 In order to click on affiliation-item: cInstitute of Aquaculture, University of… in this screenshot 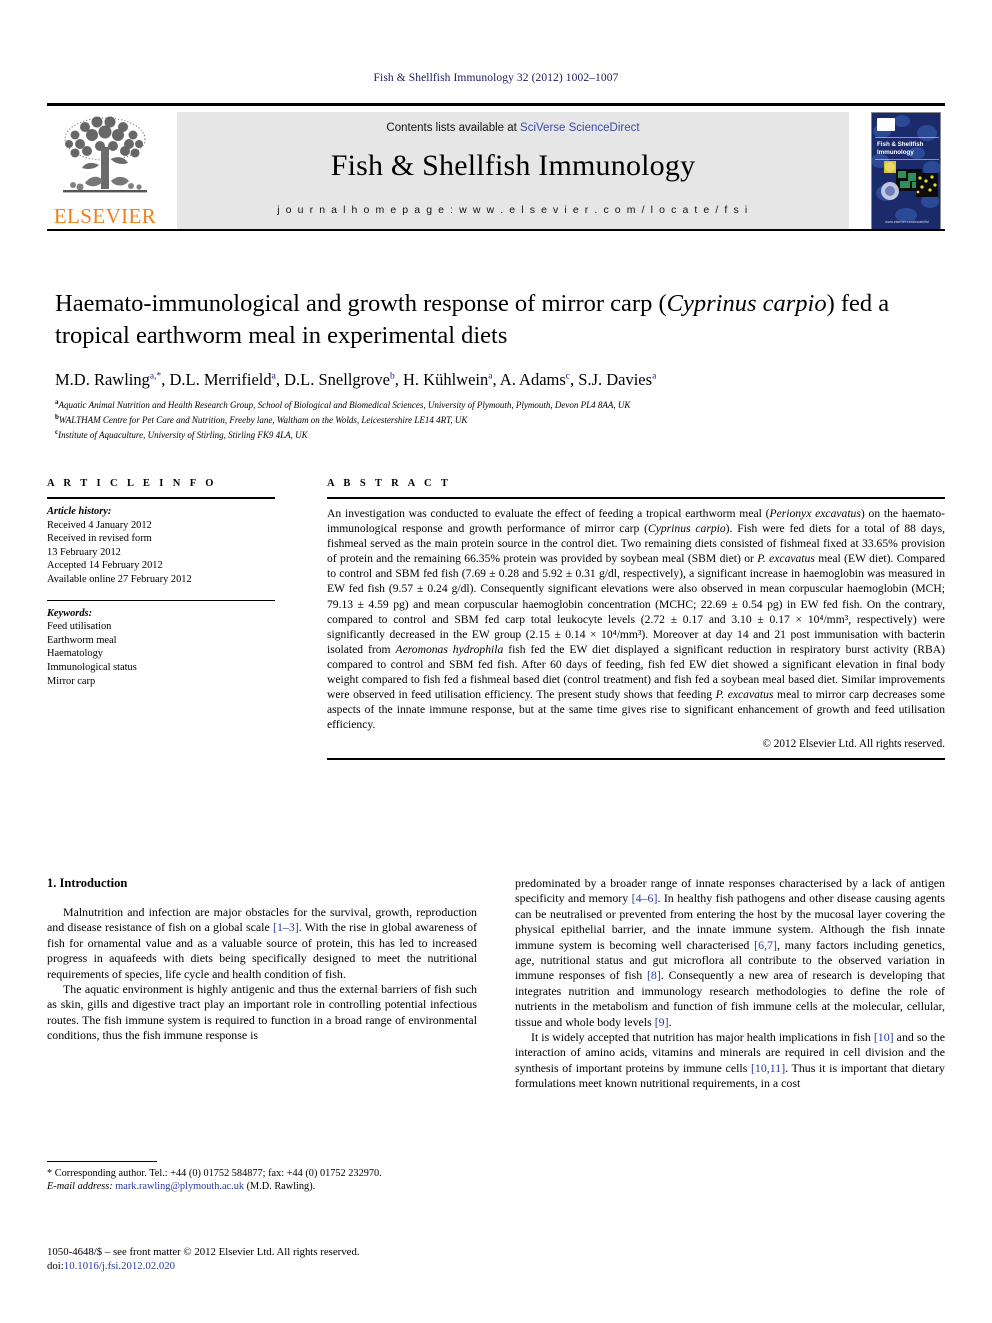, I will do `click(181, 434)`.